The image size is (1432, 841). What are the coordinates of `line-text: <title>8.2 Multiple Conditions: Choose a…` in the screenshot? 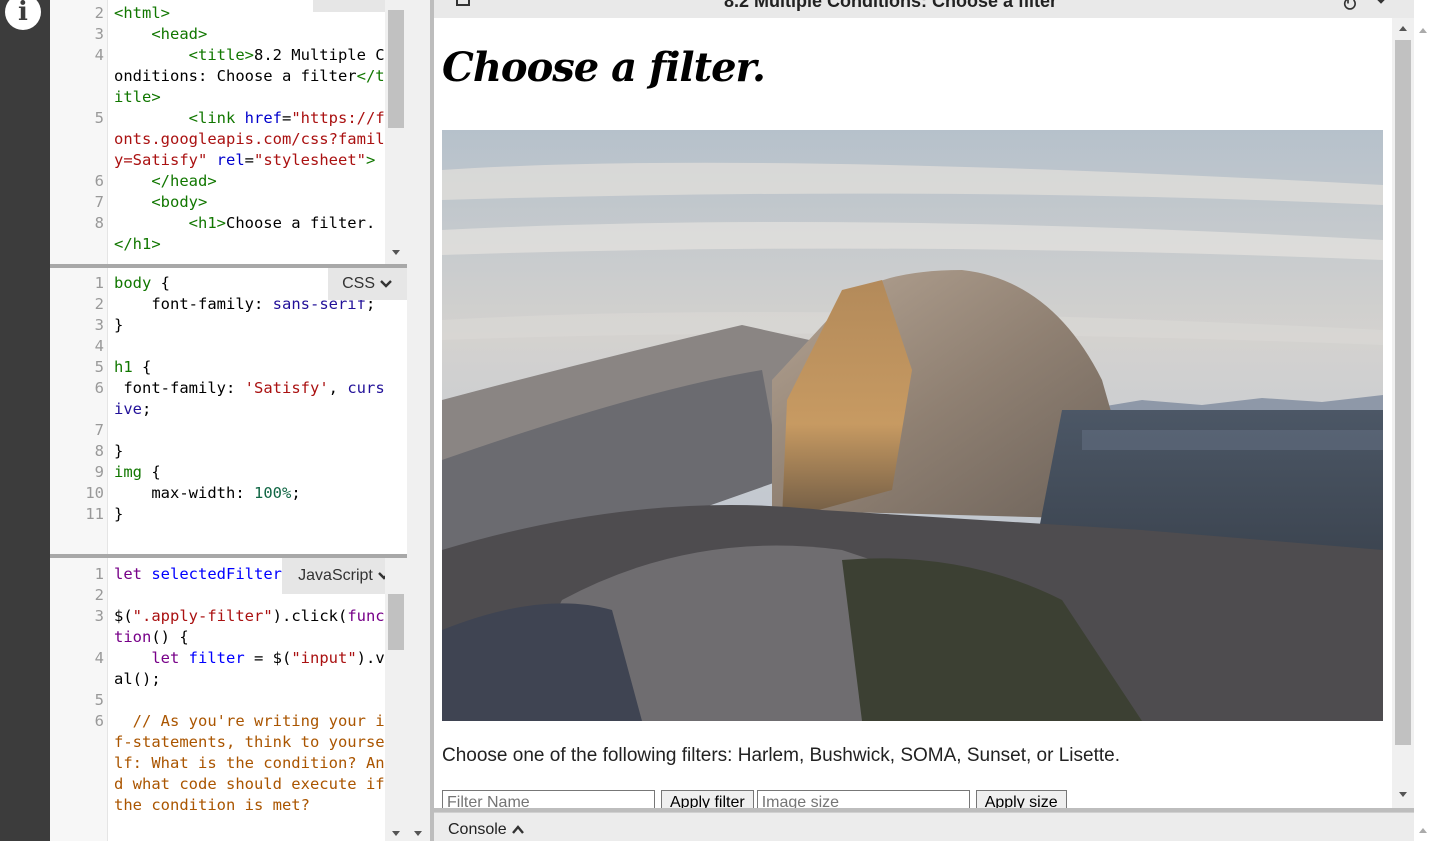 It's located at (249, 76).